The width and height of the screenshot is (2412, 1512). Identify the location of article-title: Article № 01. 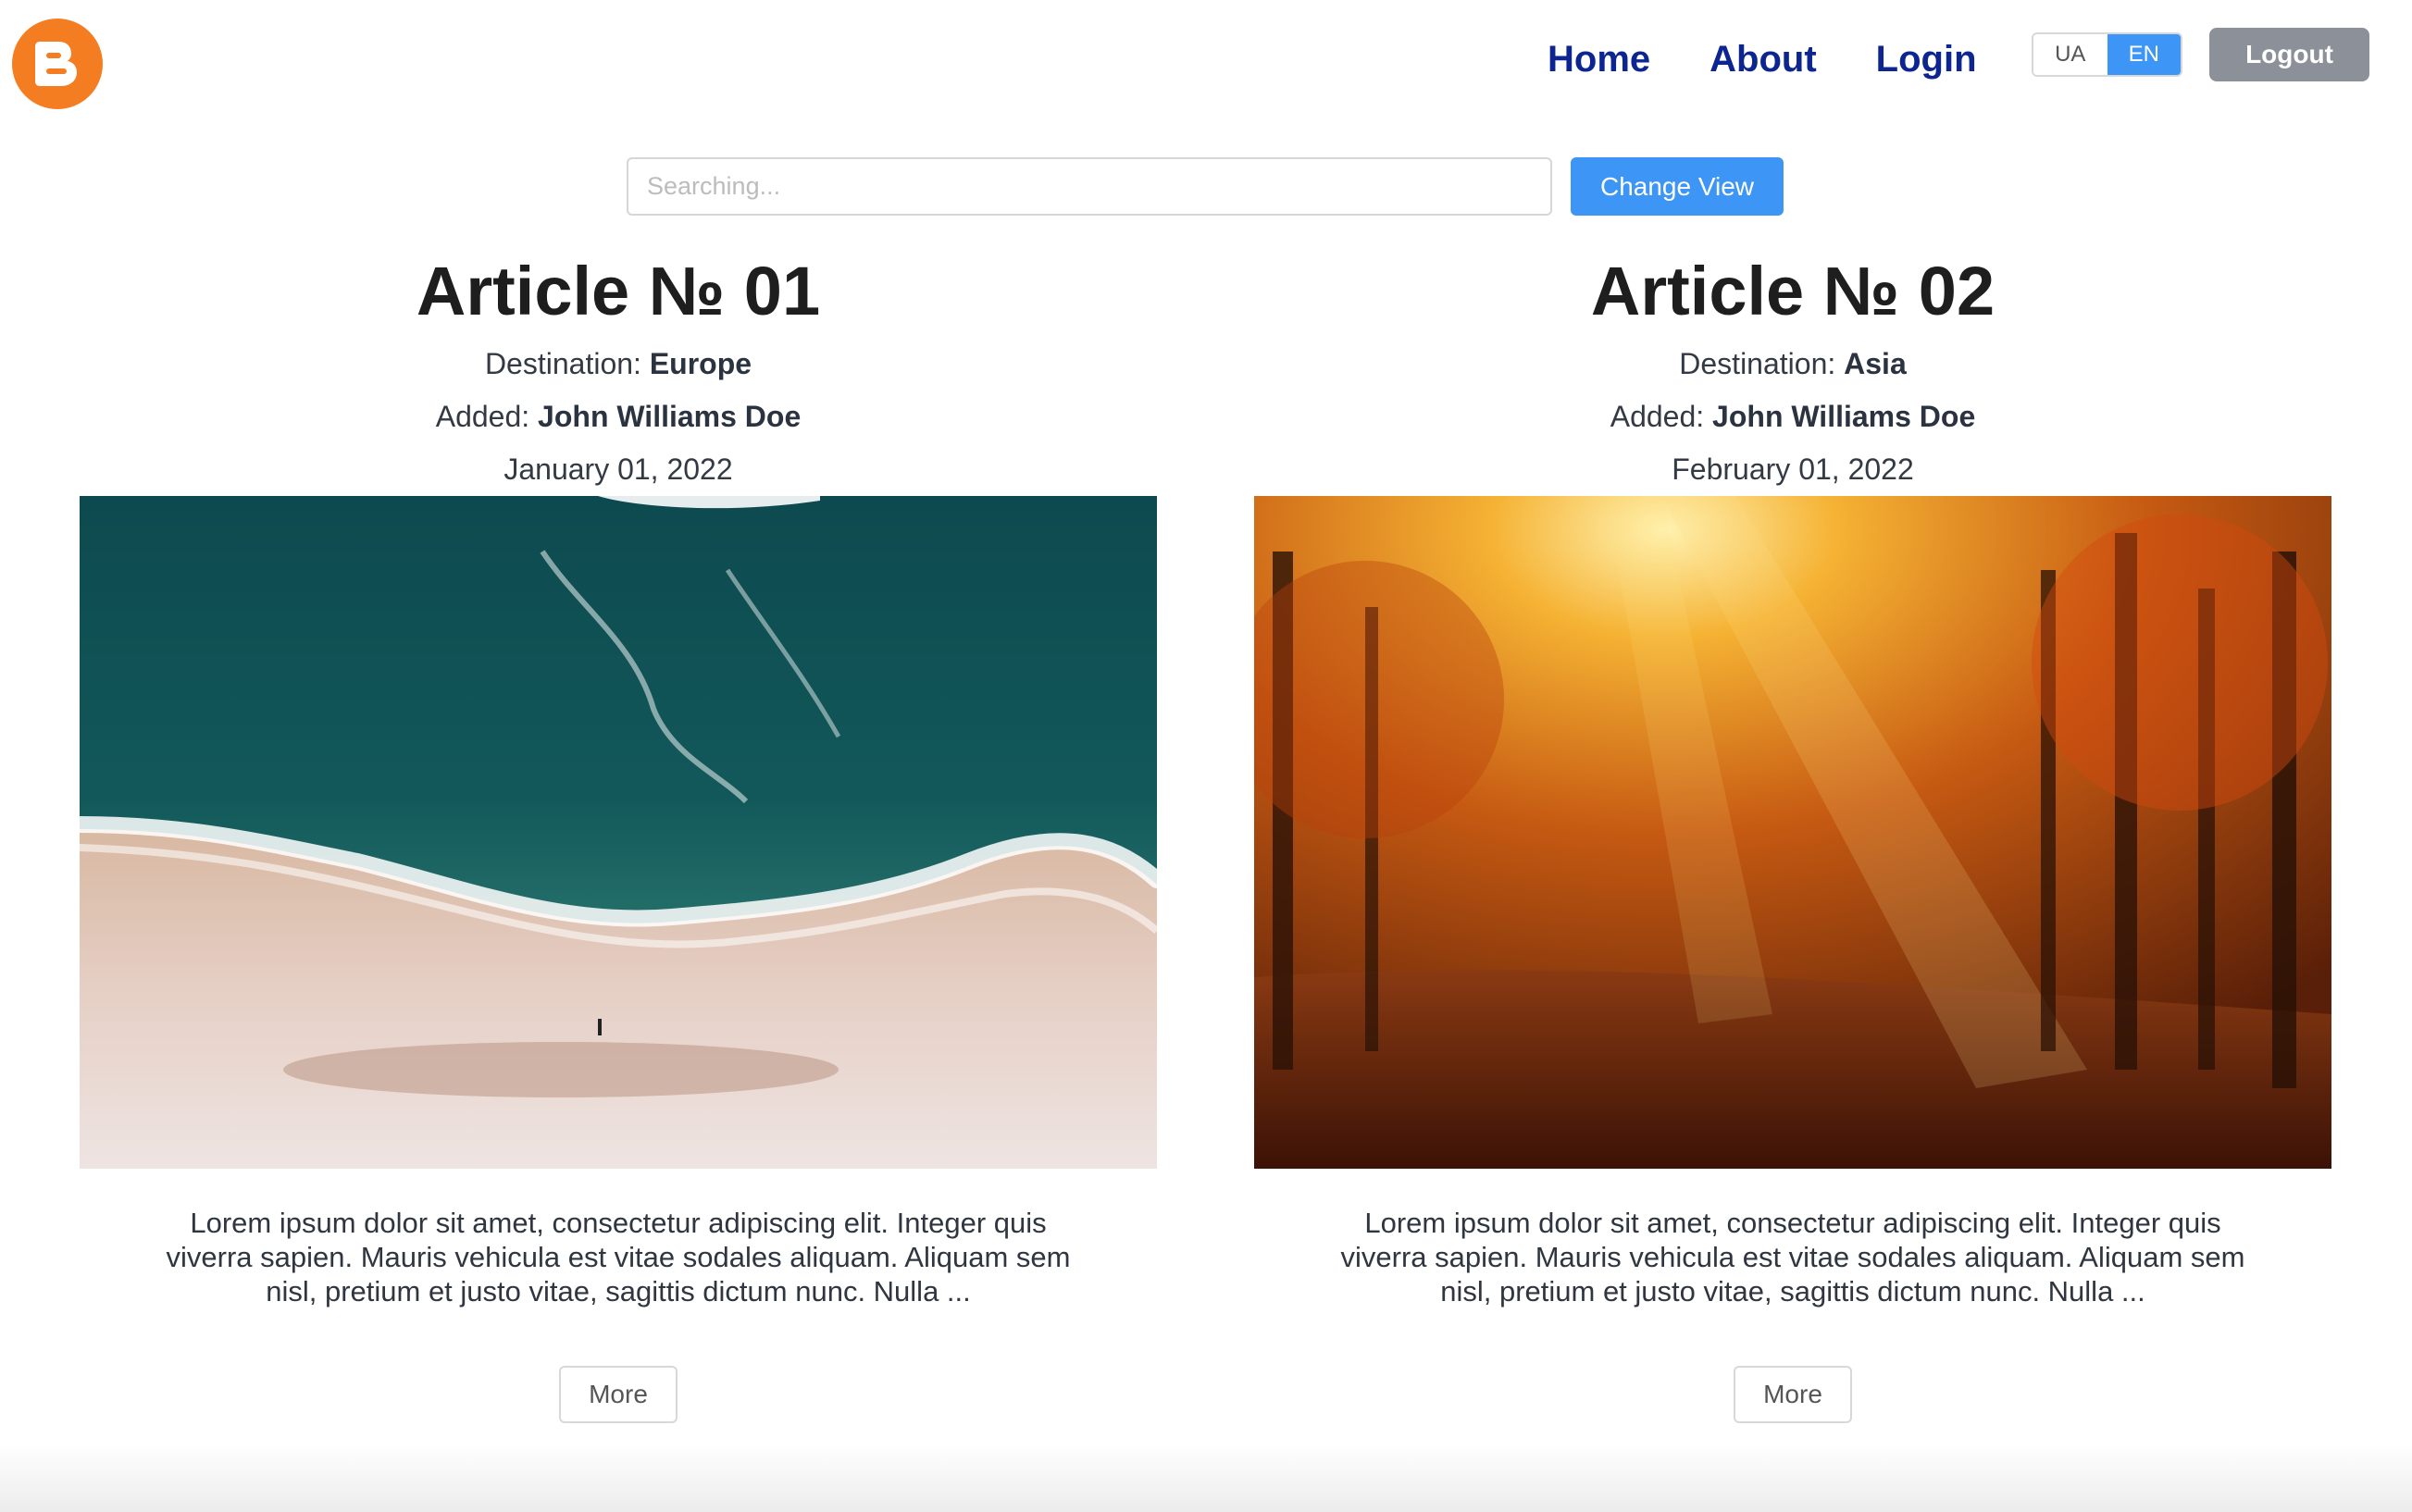
(619, 291).